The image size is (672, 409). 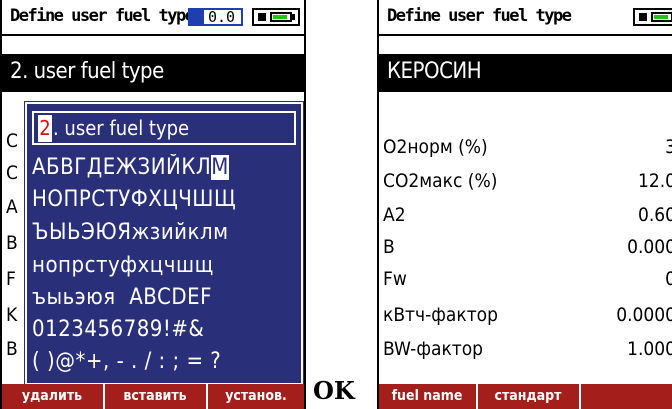 What do you see at coordinates (256, 396) in the screenshot?
I see `softkey-set: установ.` at bounding box center [256, 396].